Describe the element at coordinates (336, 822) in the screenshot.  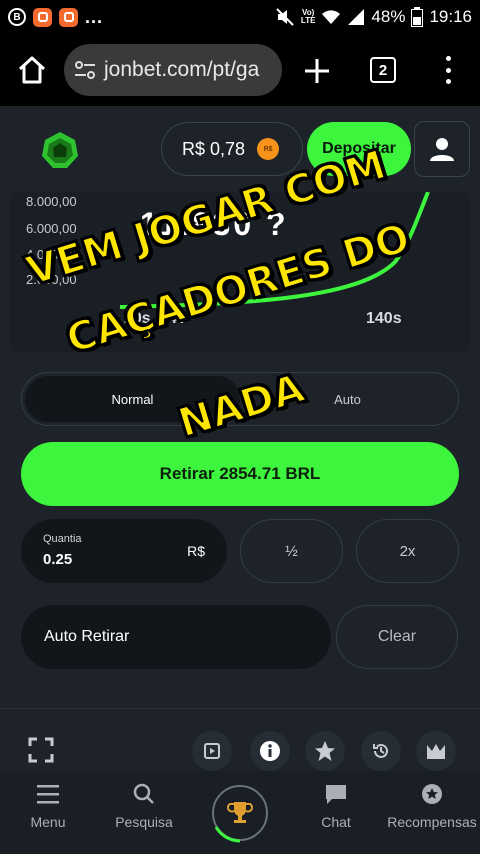
I see `nav-chat-label: Chat` at that location.